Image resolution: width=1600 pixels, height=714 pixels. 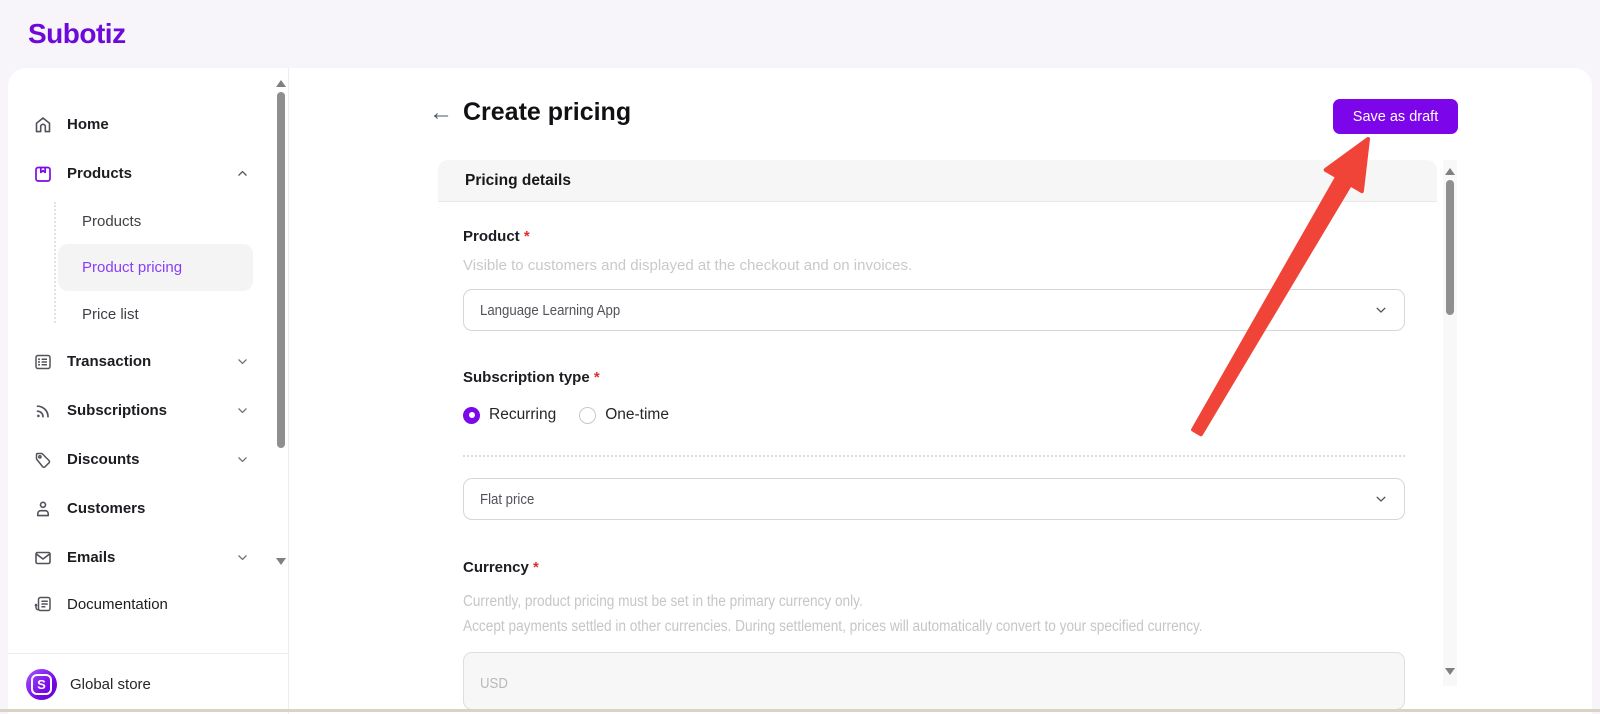 What do you see at coordinates (148, 314) in the screenshot?
I see `sidebar-item-price-list: Price list` at bounding box center [148, 314].